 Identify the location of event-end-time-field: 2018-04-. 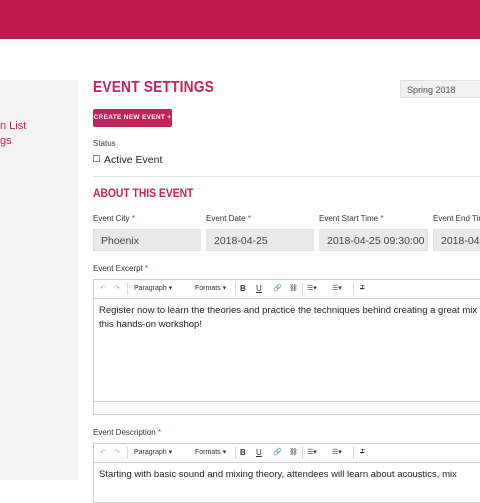
(456, 240).